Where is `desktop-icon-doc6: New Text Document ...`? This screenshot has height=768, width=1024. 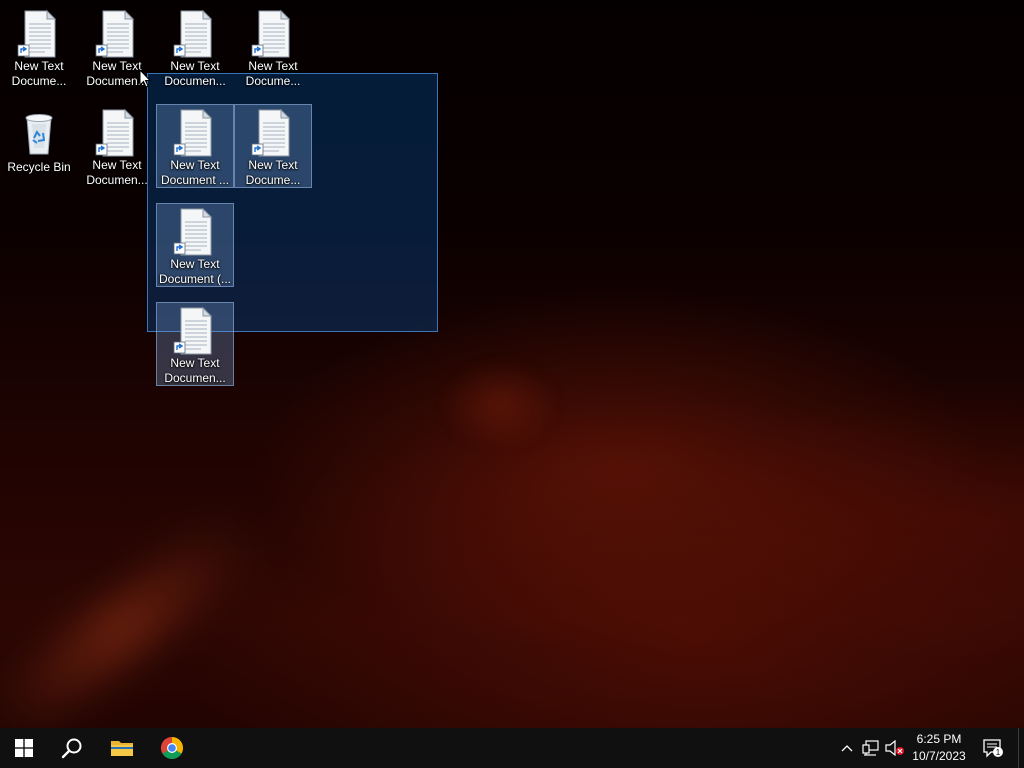 desktop-icon-doc6: New Text Document ... is located at coordinates (195, 146).